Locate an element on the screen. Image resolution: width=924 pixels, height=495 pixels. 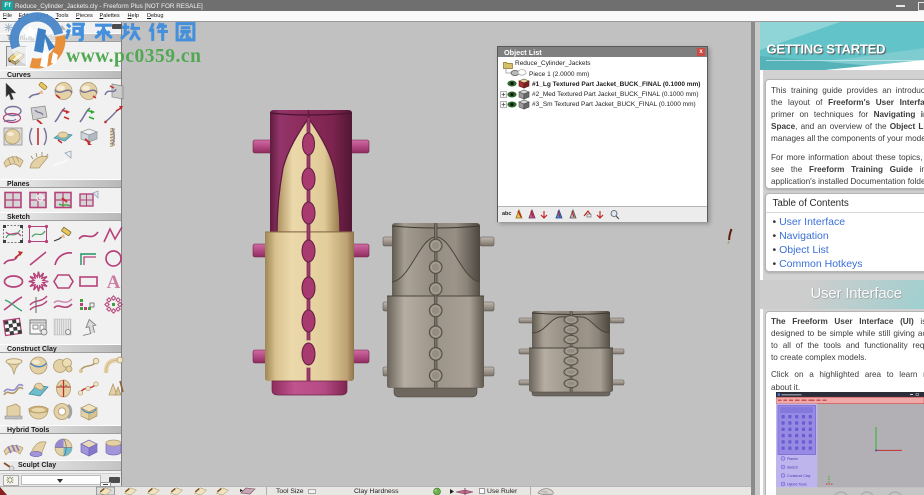
svg-text: GETTING STARTED is located at coordinates (825, 48).